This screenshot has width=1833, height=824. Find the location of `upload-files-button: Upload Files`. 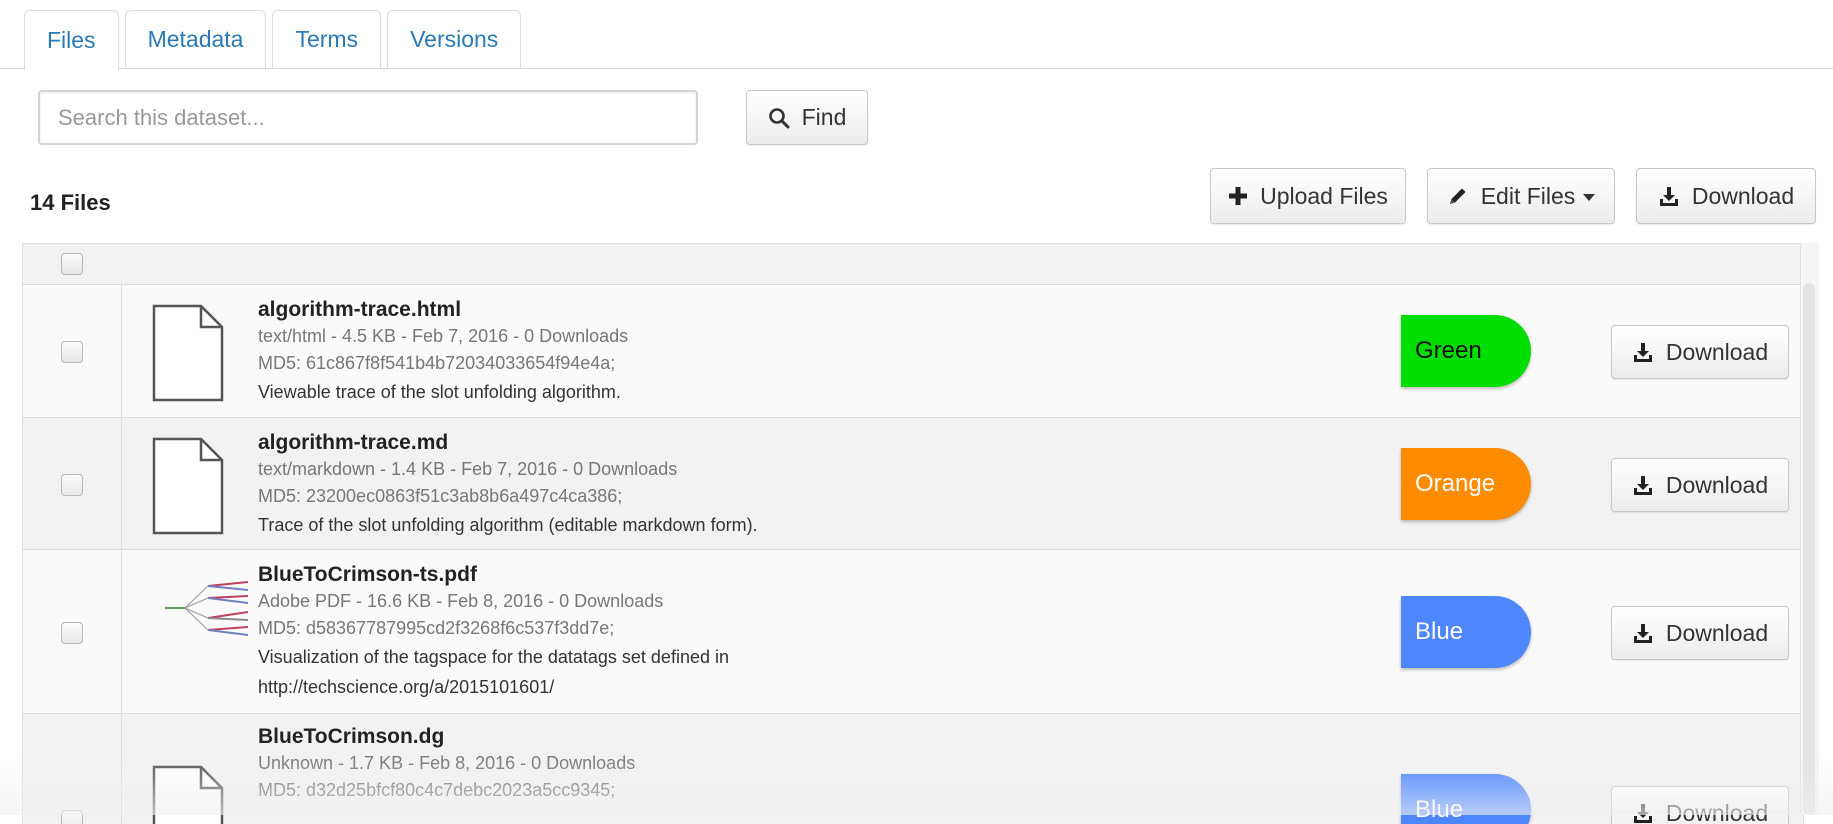

upload-files-button: Upload Files is located at coordinates (1308, 196).